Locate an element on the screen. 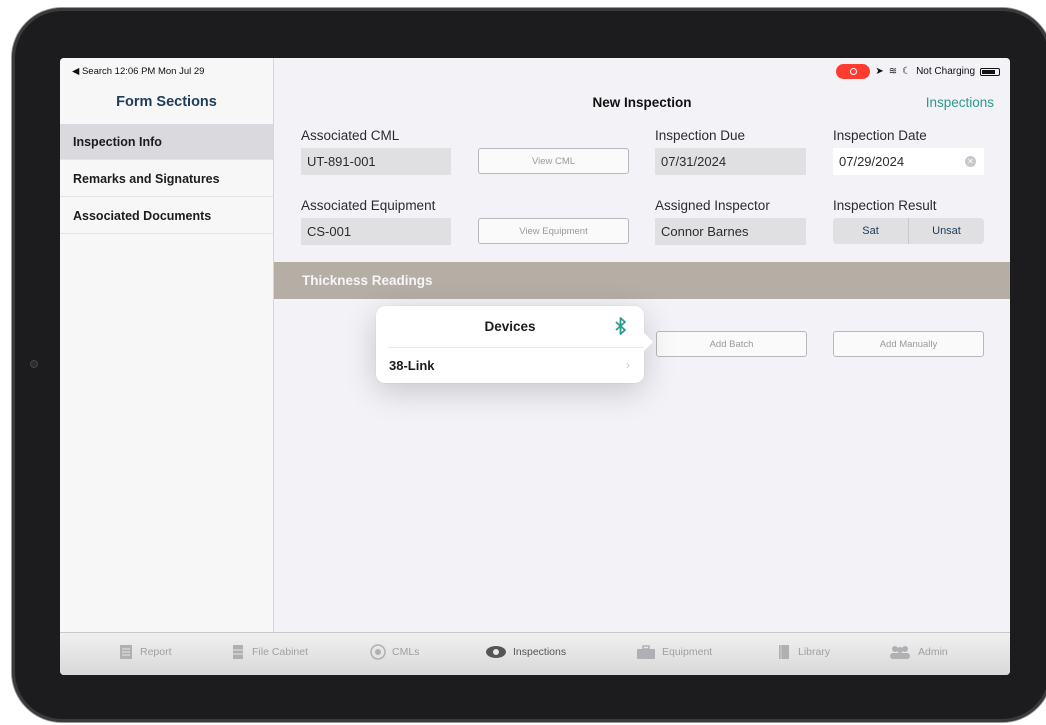 The width and height of the screenshot is (1046, 725). charging-status: Not Charging is located at coordinates (945, 71).